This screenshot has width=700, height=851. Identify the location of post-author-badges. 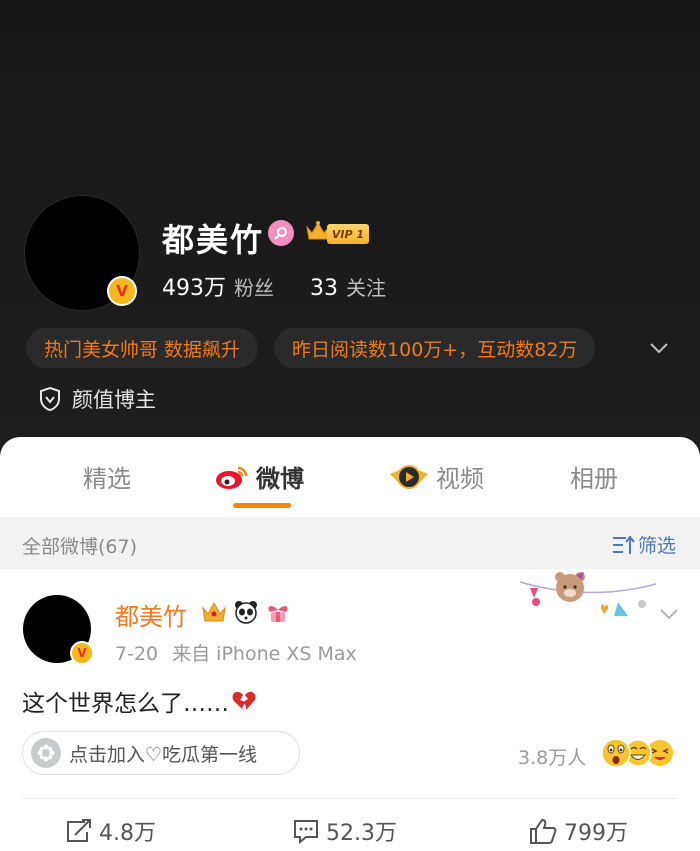
(248, 612).